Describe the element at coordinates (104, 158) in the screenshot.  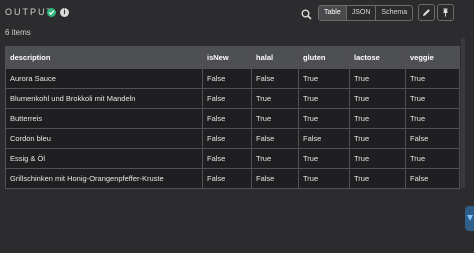
I see `cell-description: Essig & Öl` at that location.